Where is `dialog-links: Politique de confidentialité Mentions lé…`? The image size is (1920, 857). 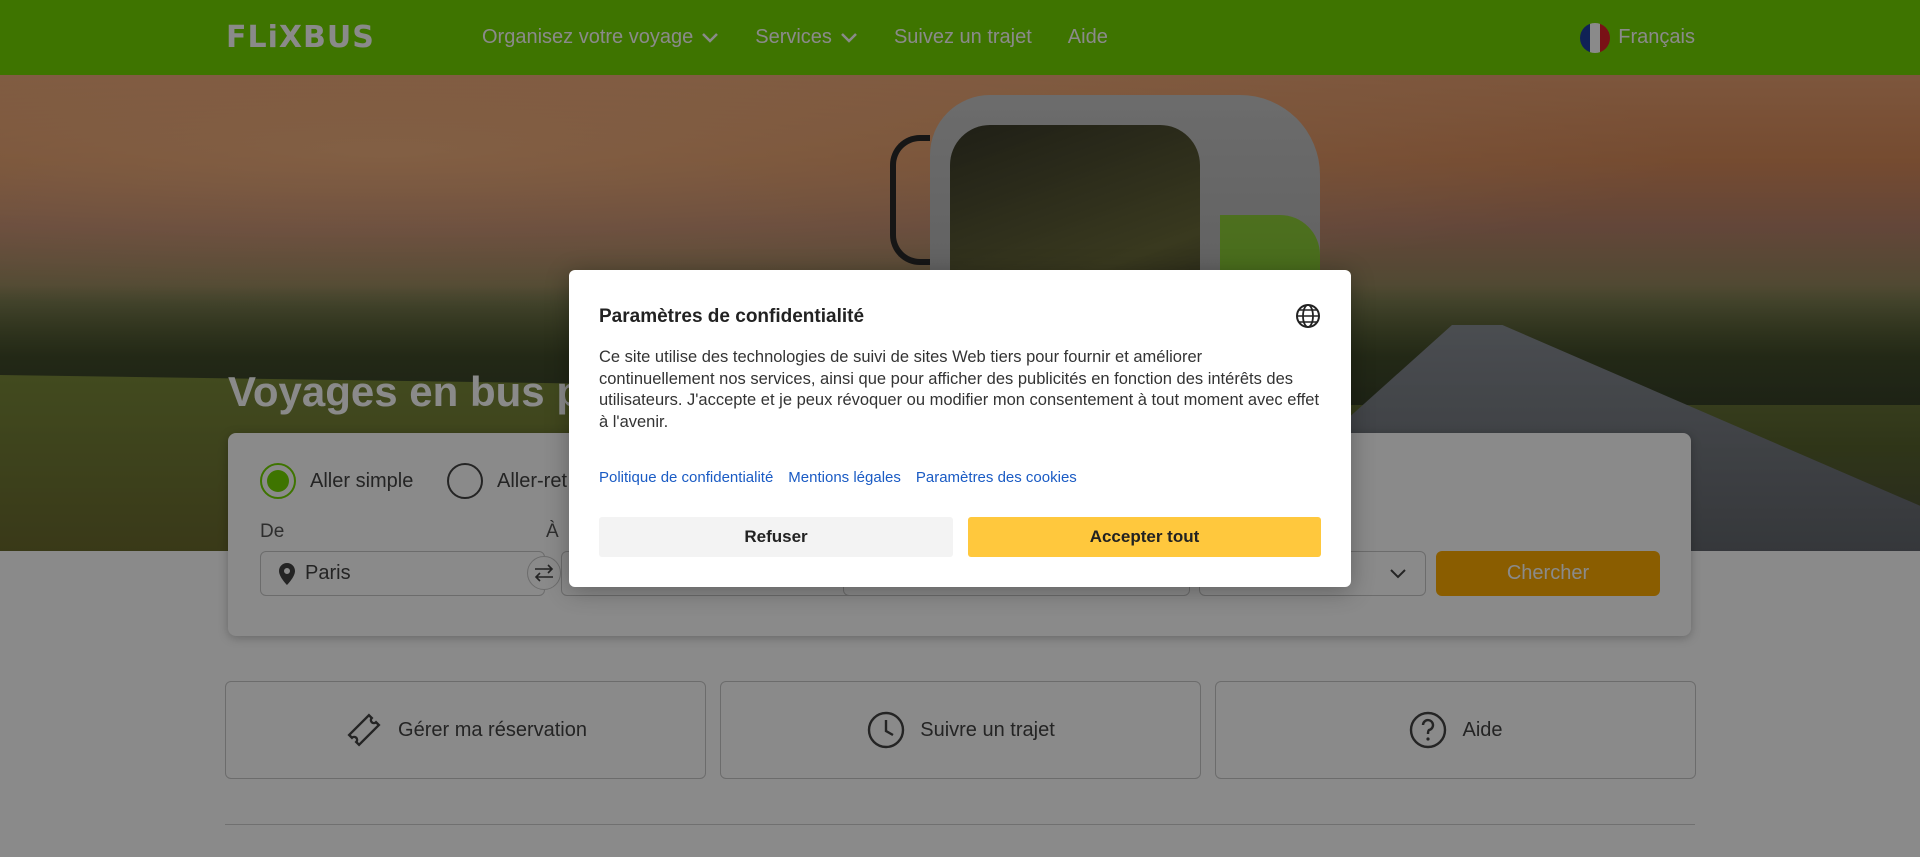 dialog-links: Politique de confidentialité Mentions lé… is located at coordinates (845, 477).